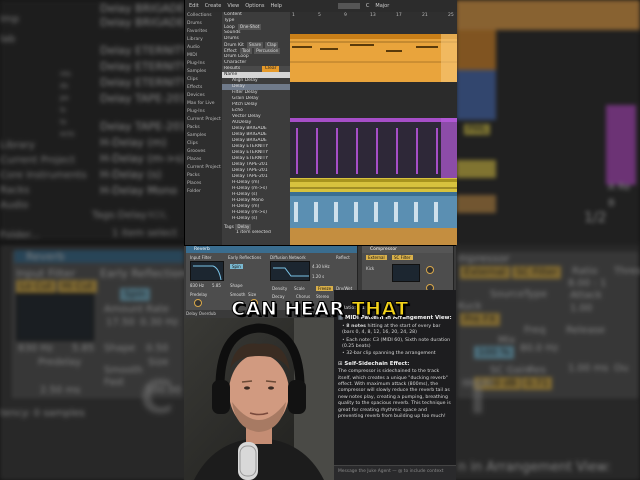  I want to click on compressor-title: Compressor, so click(407, 249).